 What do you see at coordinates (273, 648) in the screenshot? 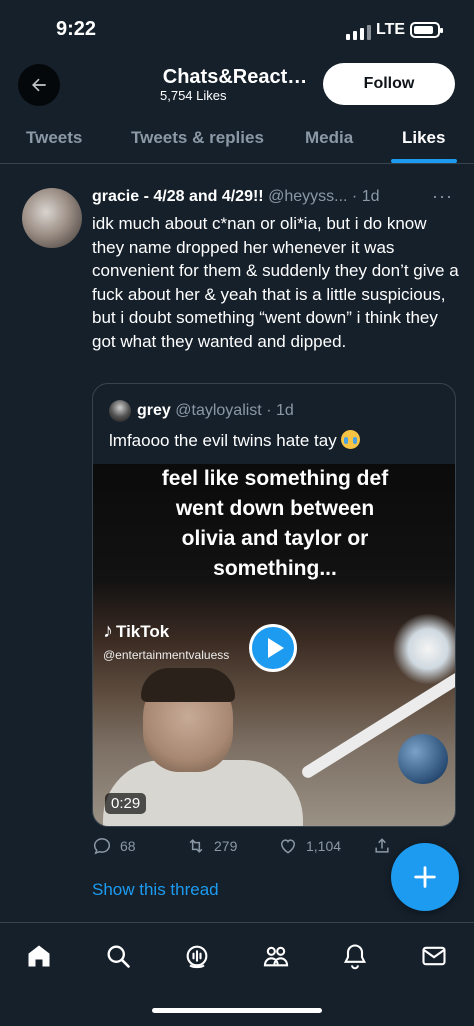
I see `play-button` at bounding box center [273, 648].